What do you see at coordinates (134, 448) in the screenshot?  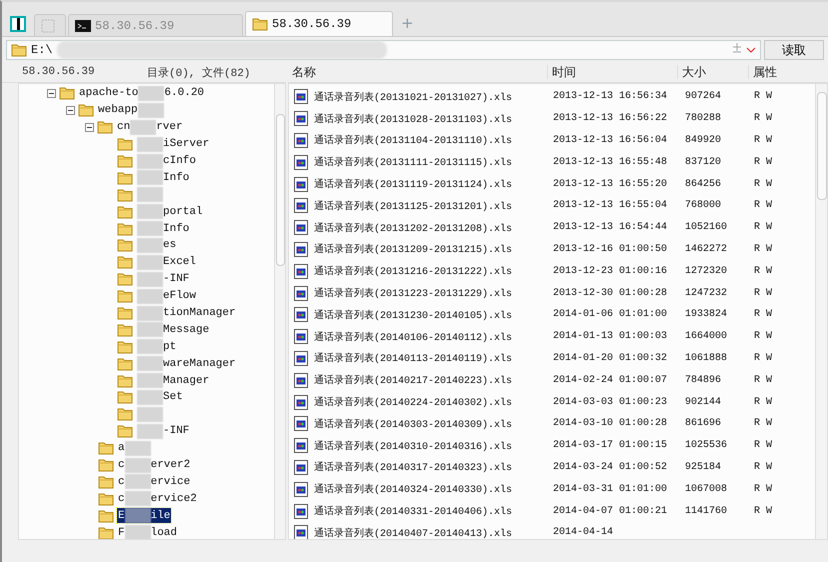 I see `folder-label: a` at bounding box center [134, 448].